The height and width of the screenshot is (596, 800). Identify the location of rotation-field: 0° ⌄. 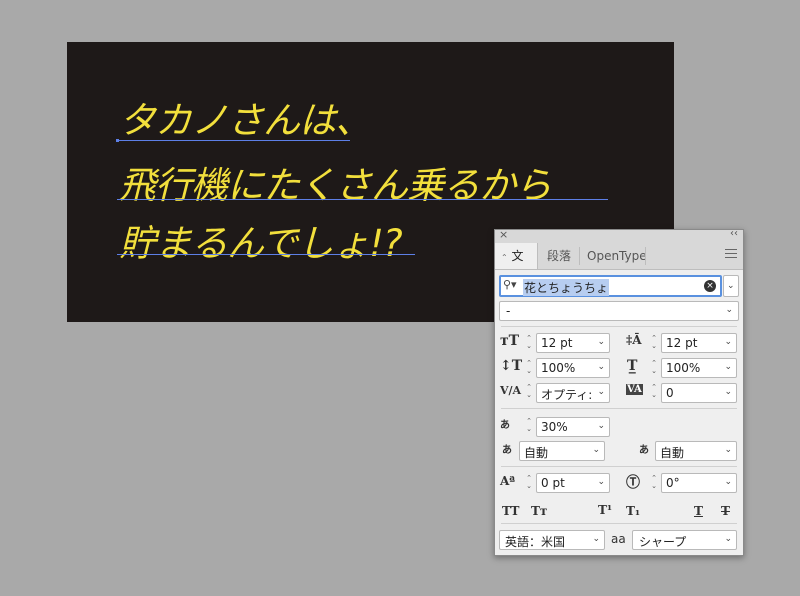
(699, 483).